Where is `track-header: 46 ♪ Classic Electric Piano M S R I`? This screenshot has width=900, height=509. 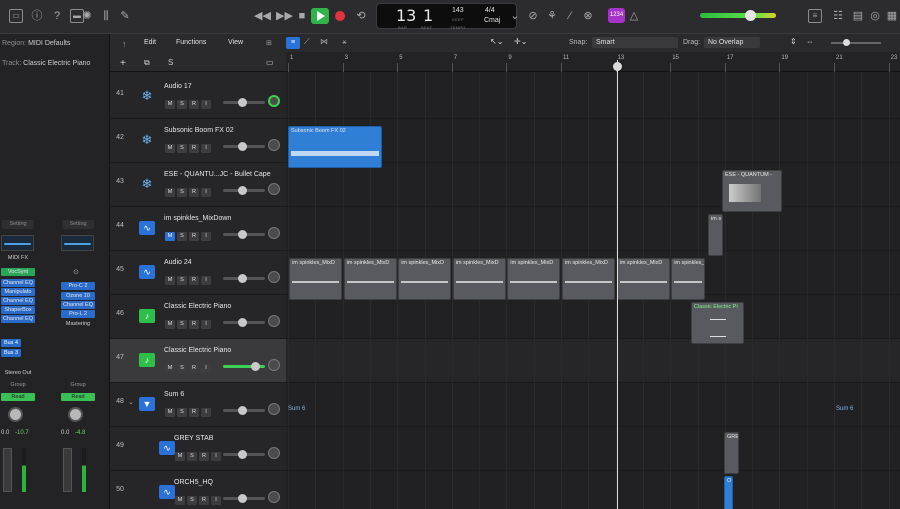
track-header: 46 ♪ Classic Electric Piano M S R I is located at coordinates (198, 317).